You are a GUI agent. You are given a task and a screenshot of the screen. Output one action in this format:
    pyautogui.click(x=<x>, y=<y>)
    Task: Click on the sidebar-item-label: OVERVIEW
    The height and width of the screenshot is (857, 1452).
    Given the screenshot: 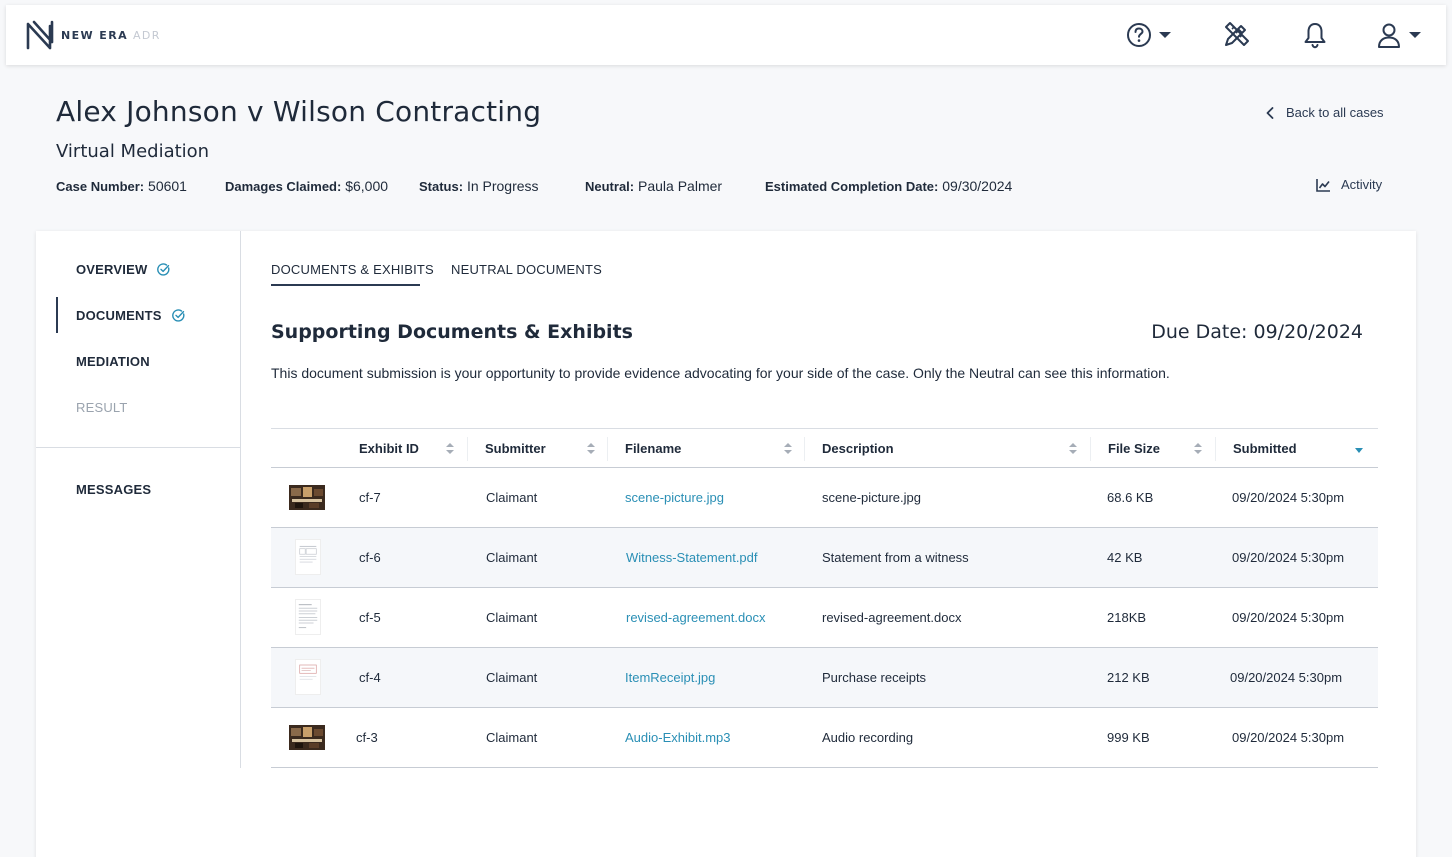 What is the action you would take?
    pyautogui.click(x=112, y=269)
    